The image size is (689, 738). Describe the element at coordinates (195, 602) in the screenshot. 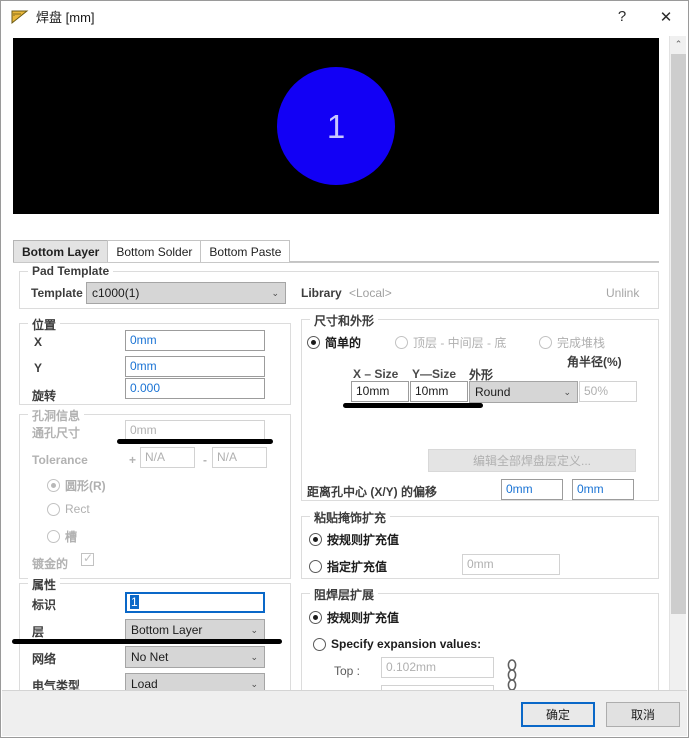

I see `designator-input: 1` at that location.